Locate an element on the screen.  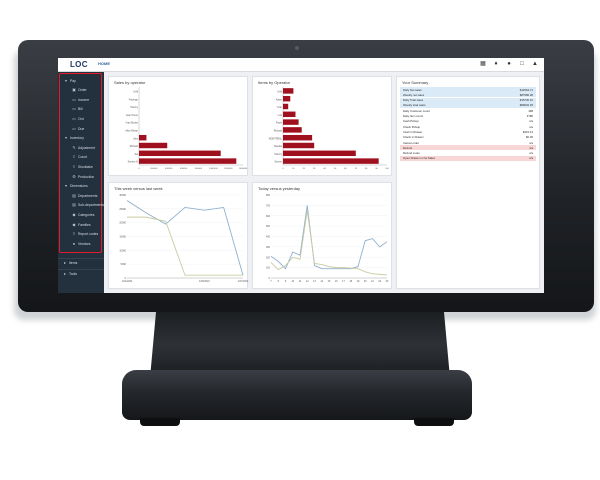
stand-neck is located at coordinates (300, 345).